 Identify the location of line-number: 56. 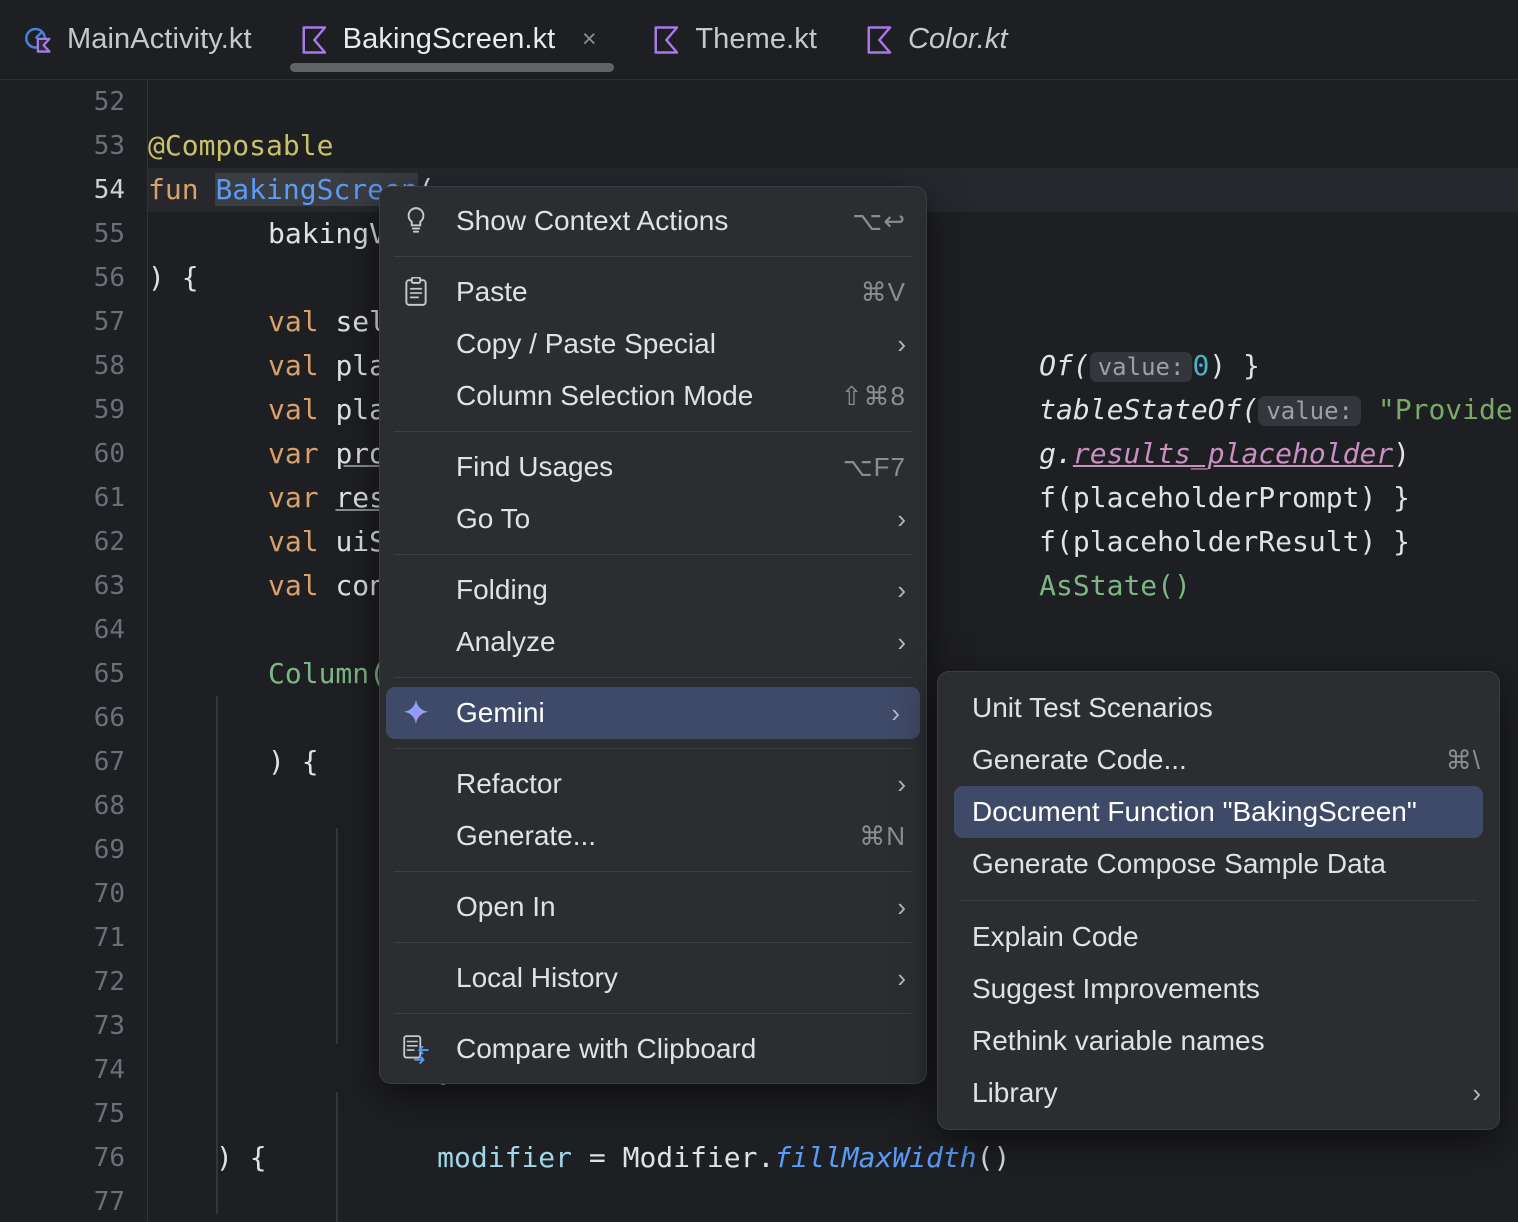
(70, 278).